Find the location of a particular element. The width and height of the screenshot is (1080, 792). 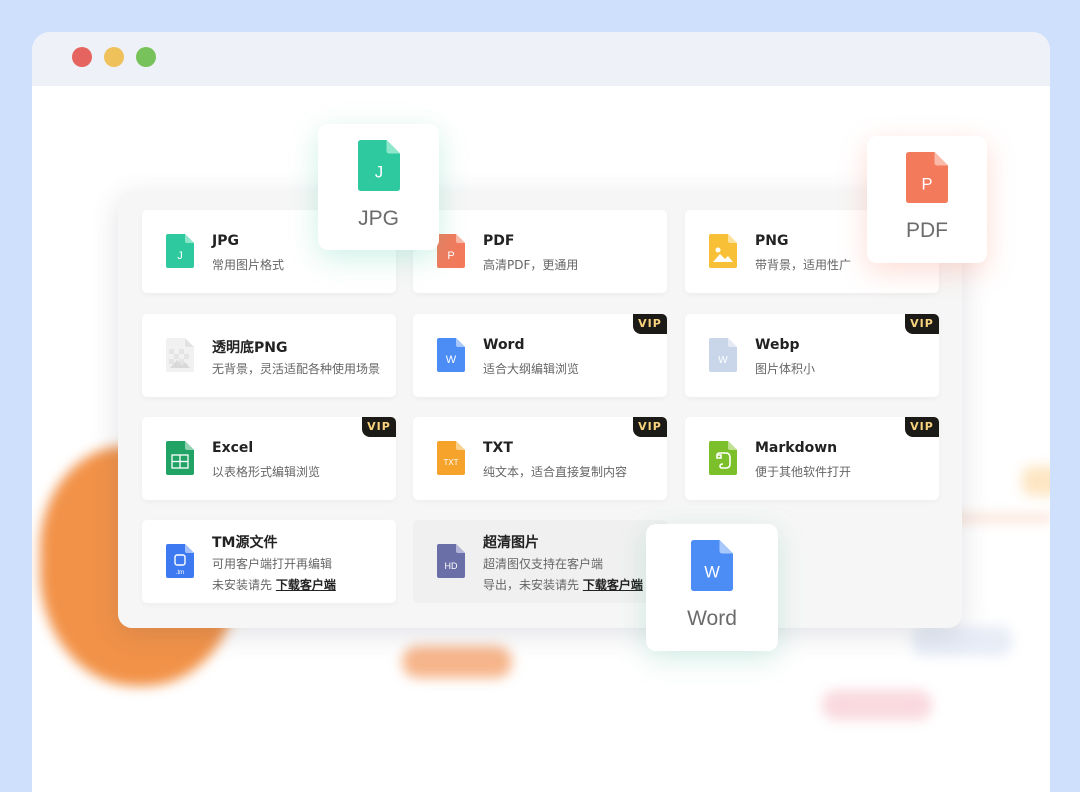

option-title: 透明底PNG is located at coordinates (250, 348).